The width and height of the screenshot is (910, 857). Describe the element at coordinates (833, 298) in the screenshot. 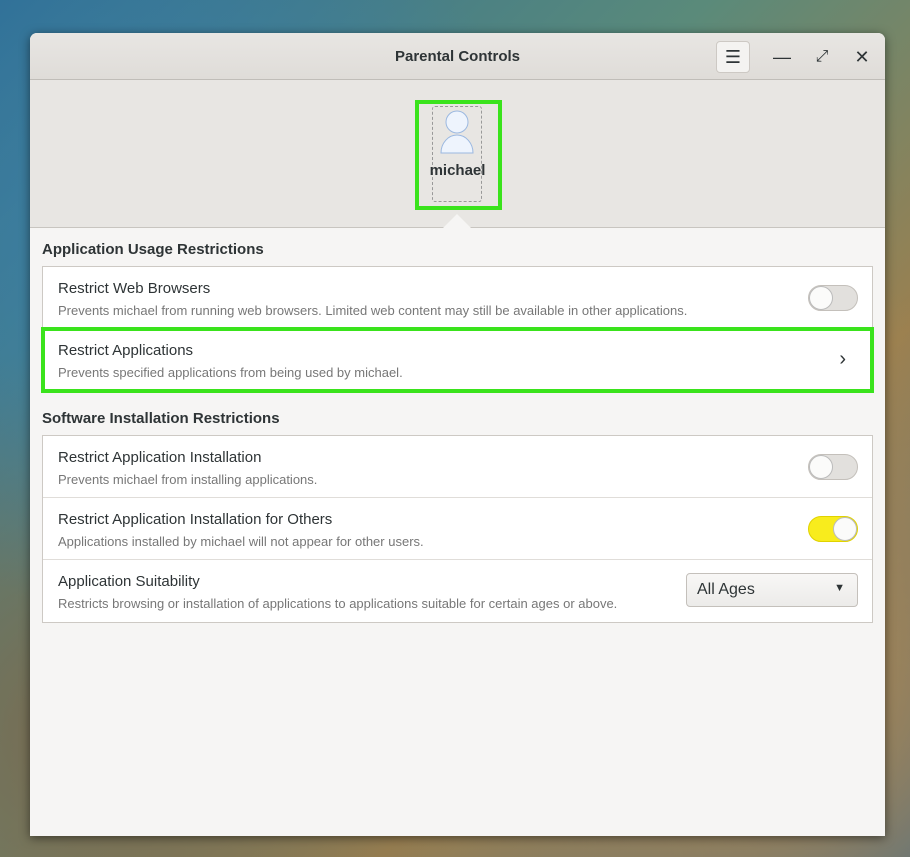

I see `restrict-web-browsers-toggle` at that location.